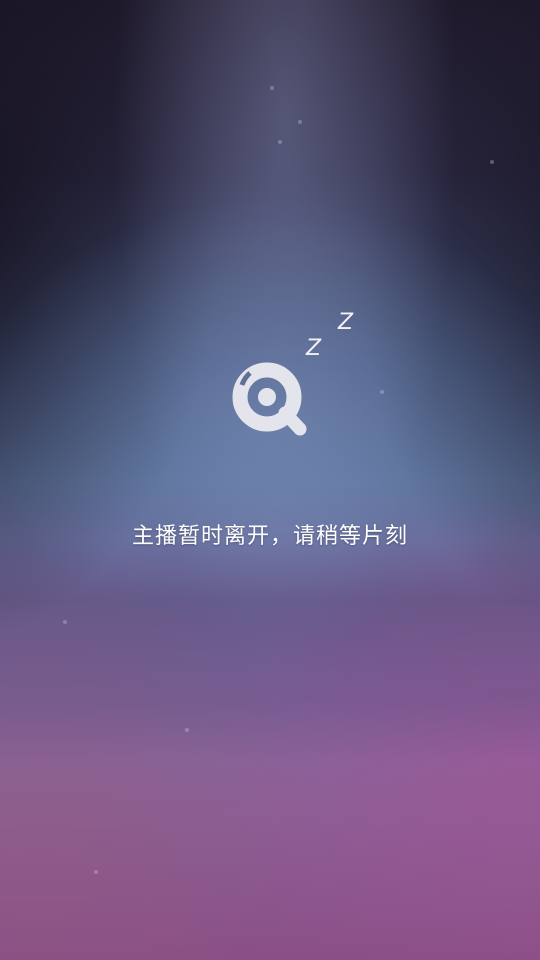  Describe the element at coordinates (269, 536) in the screenshot. I see `anchor-away-message: 主播暂时离开，请稍等片刻` at that location.